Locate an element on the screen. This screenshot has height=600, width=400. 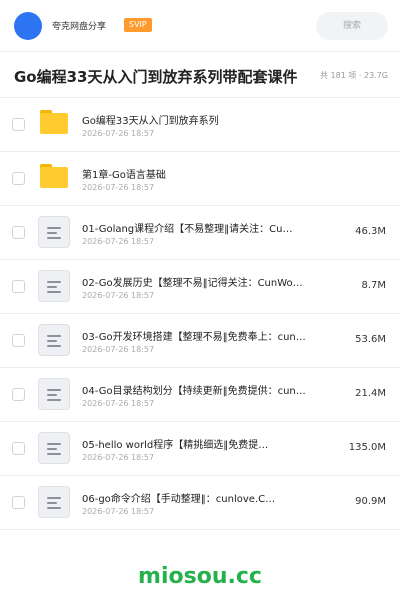
file-size: 53.6M is located at coordinates (370, 339).